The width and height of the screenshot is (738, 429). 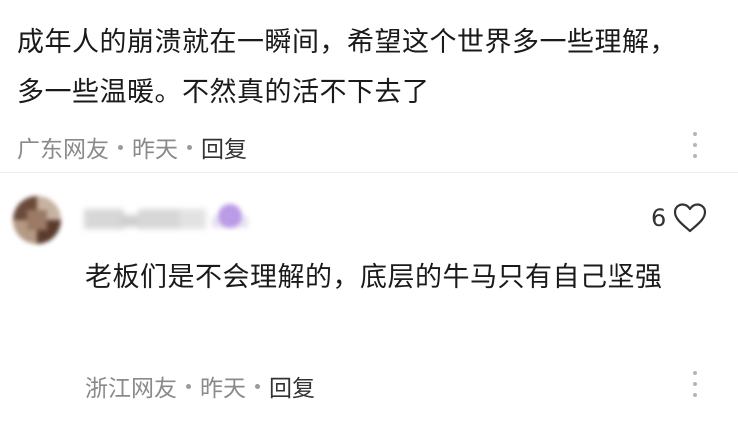 What do you see at coordinates (230, 218) in the screenshot?
I see `user-badge-icon` at bounding box center [230, 218].